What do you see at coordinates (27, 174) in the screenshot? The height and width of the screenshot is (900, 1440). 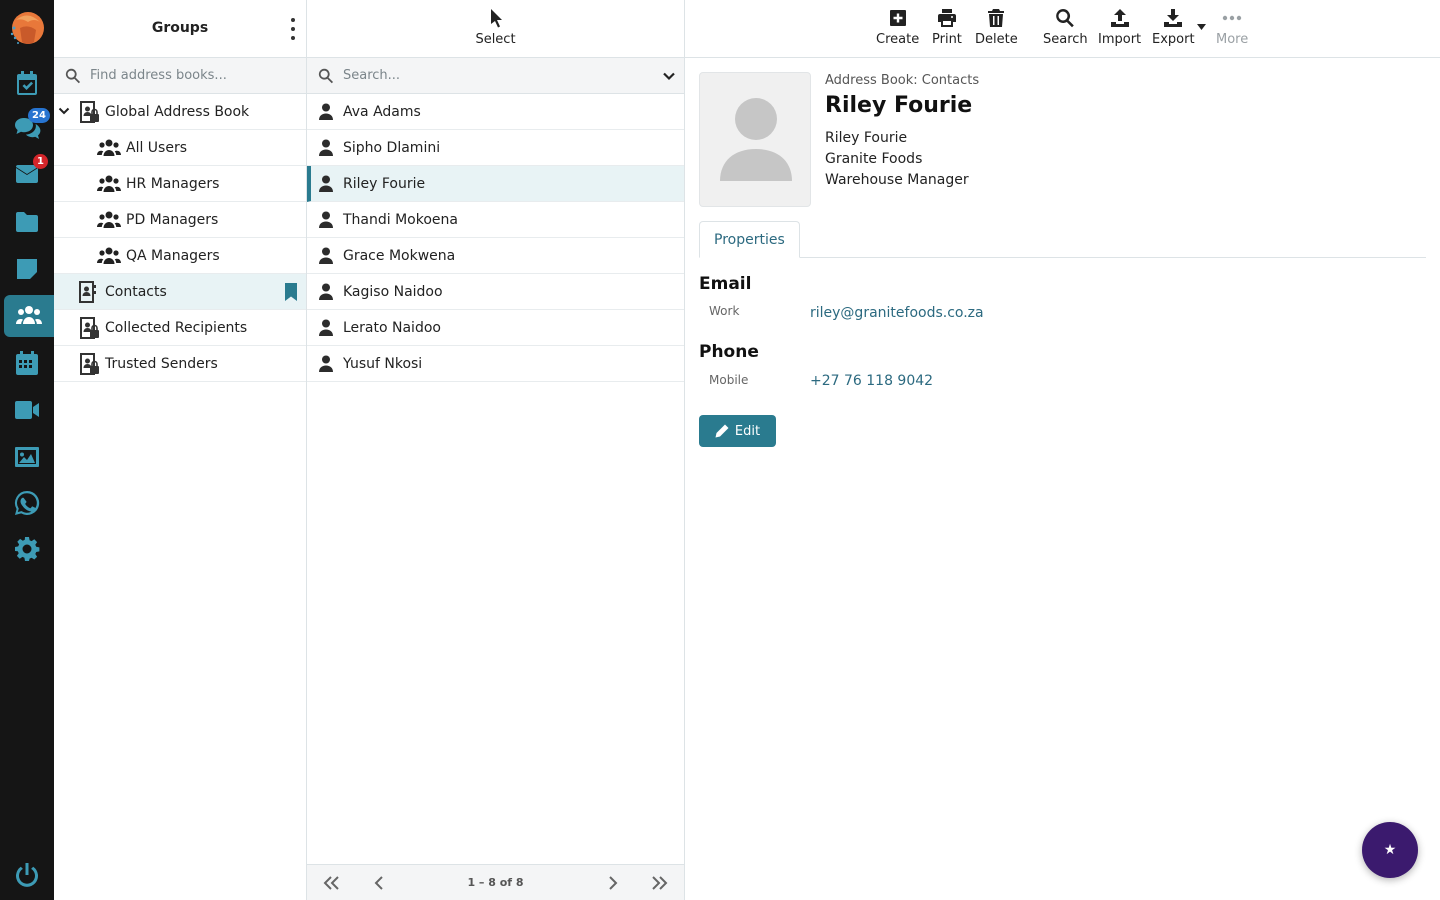 I see `rail-mail: 1` at bounding box center [27, 174].